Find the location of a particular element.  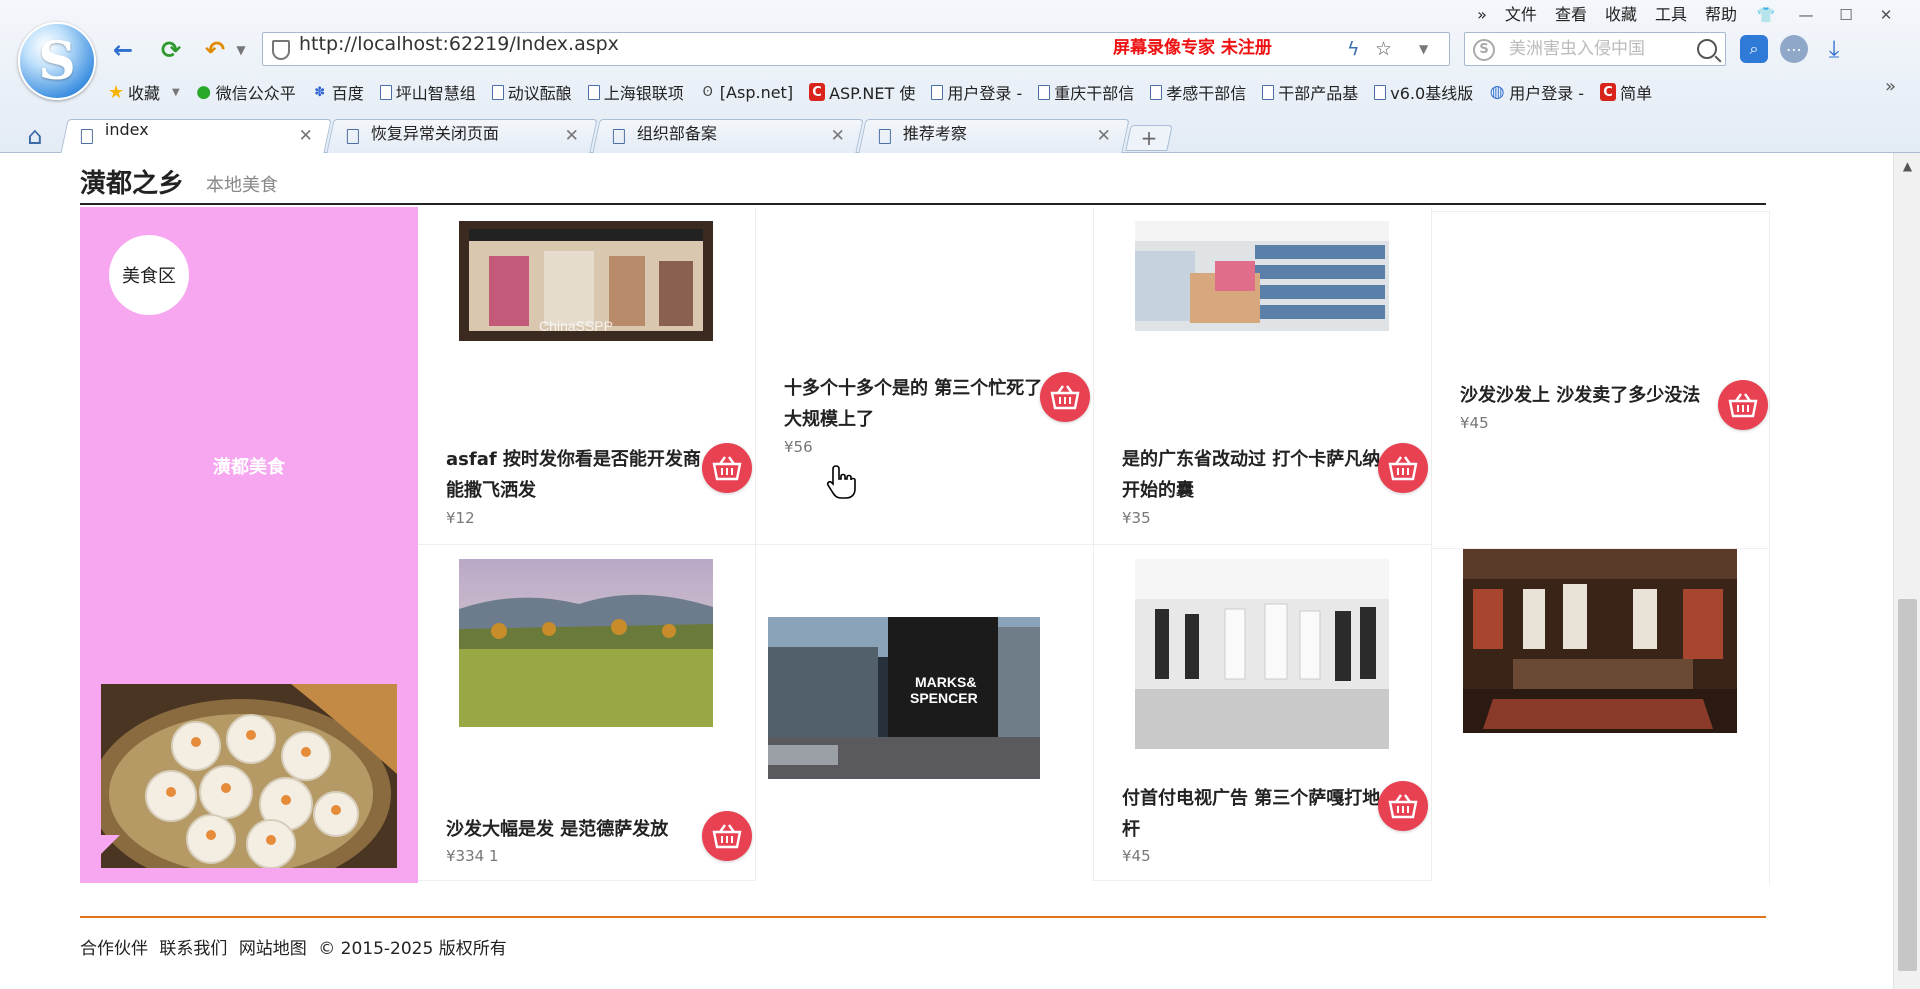

product-card: MARKS& SPENCER is located at coordinates (925, 713).